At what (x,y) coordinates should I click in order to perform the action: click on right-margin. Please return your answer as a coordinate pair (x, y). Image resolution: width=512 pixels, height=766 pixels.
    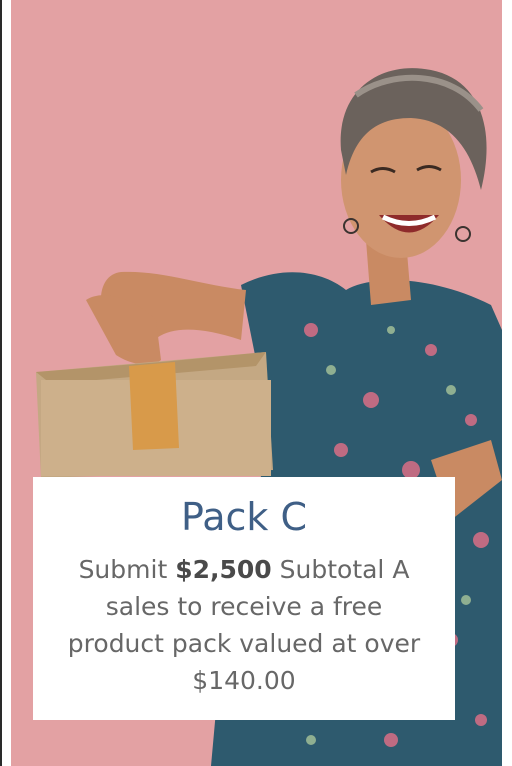
    Looking at the image, I should click on (507, 383).